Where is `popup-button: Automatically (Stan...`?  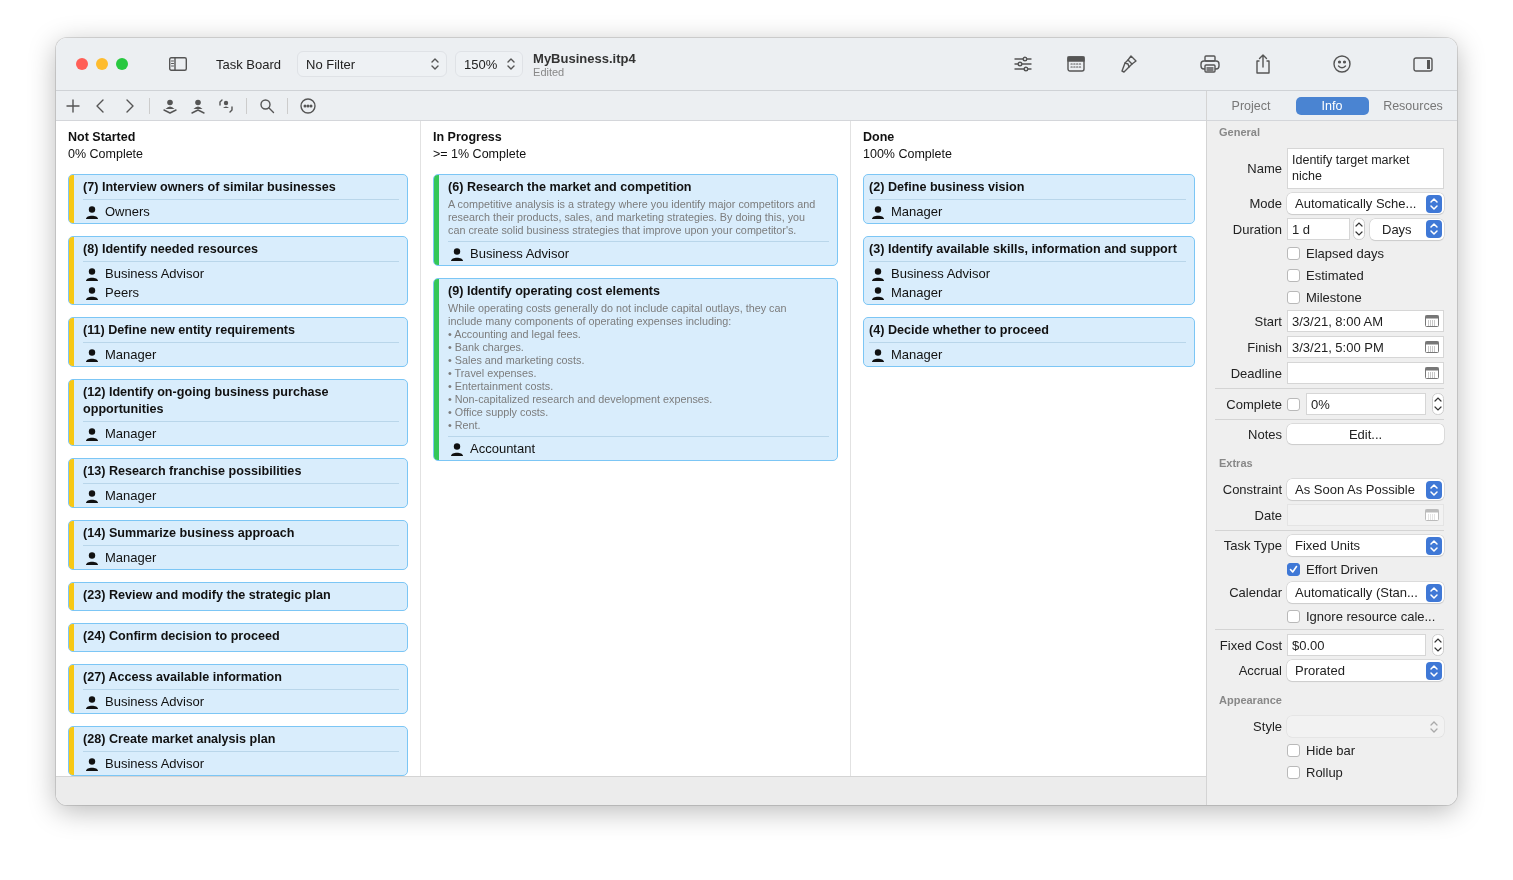 popup-button: Automatically (Stan... is located at coordinates (1365, 592).